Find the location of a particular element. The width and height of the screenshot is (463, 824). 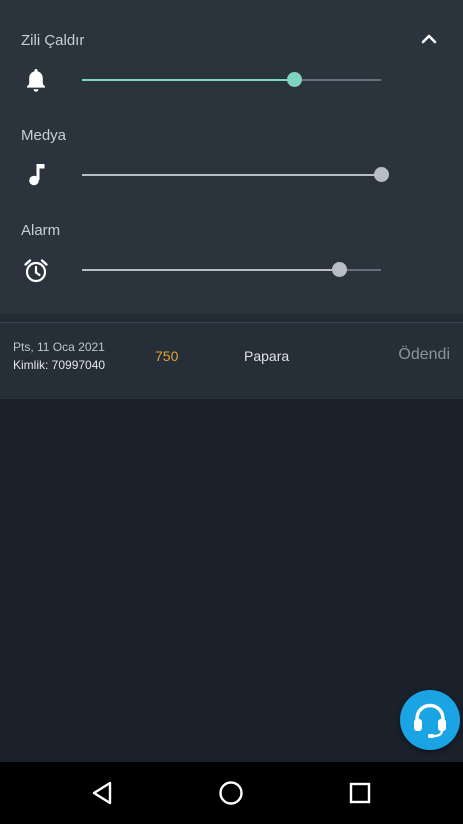

headset-icon is located at coordinates (430, 720).